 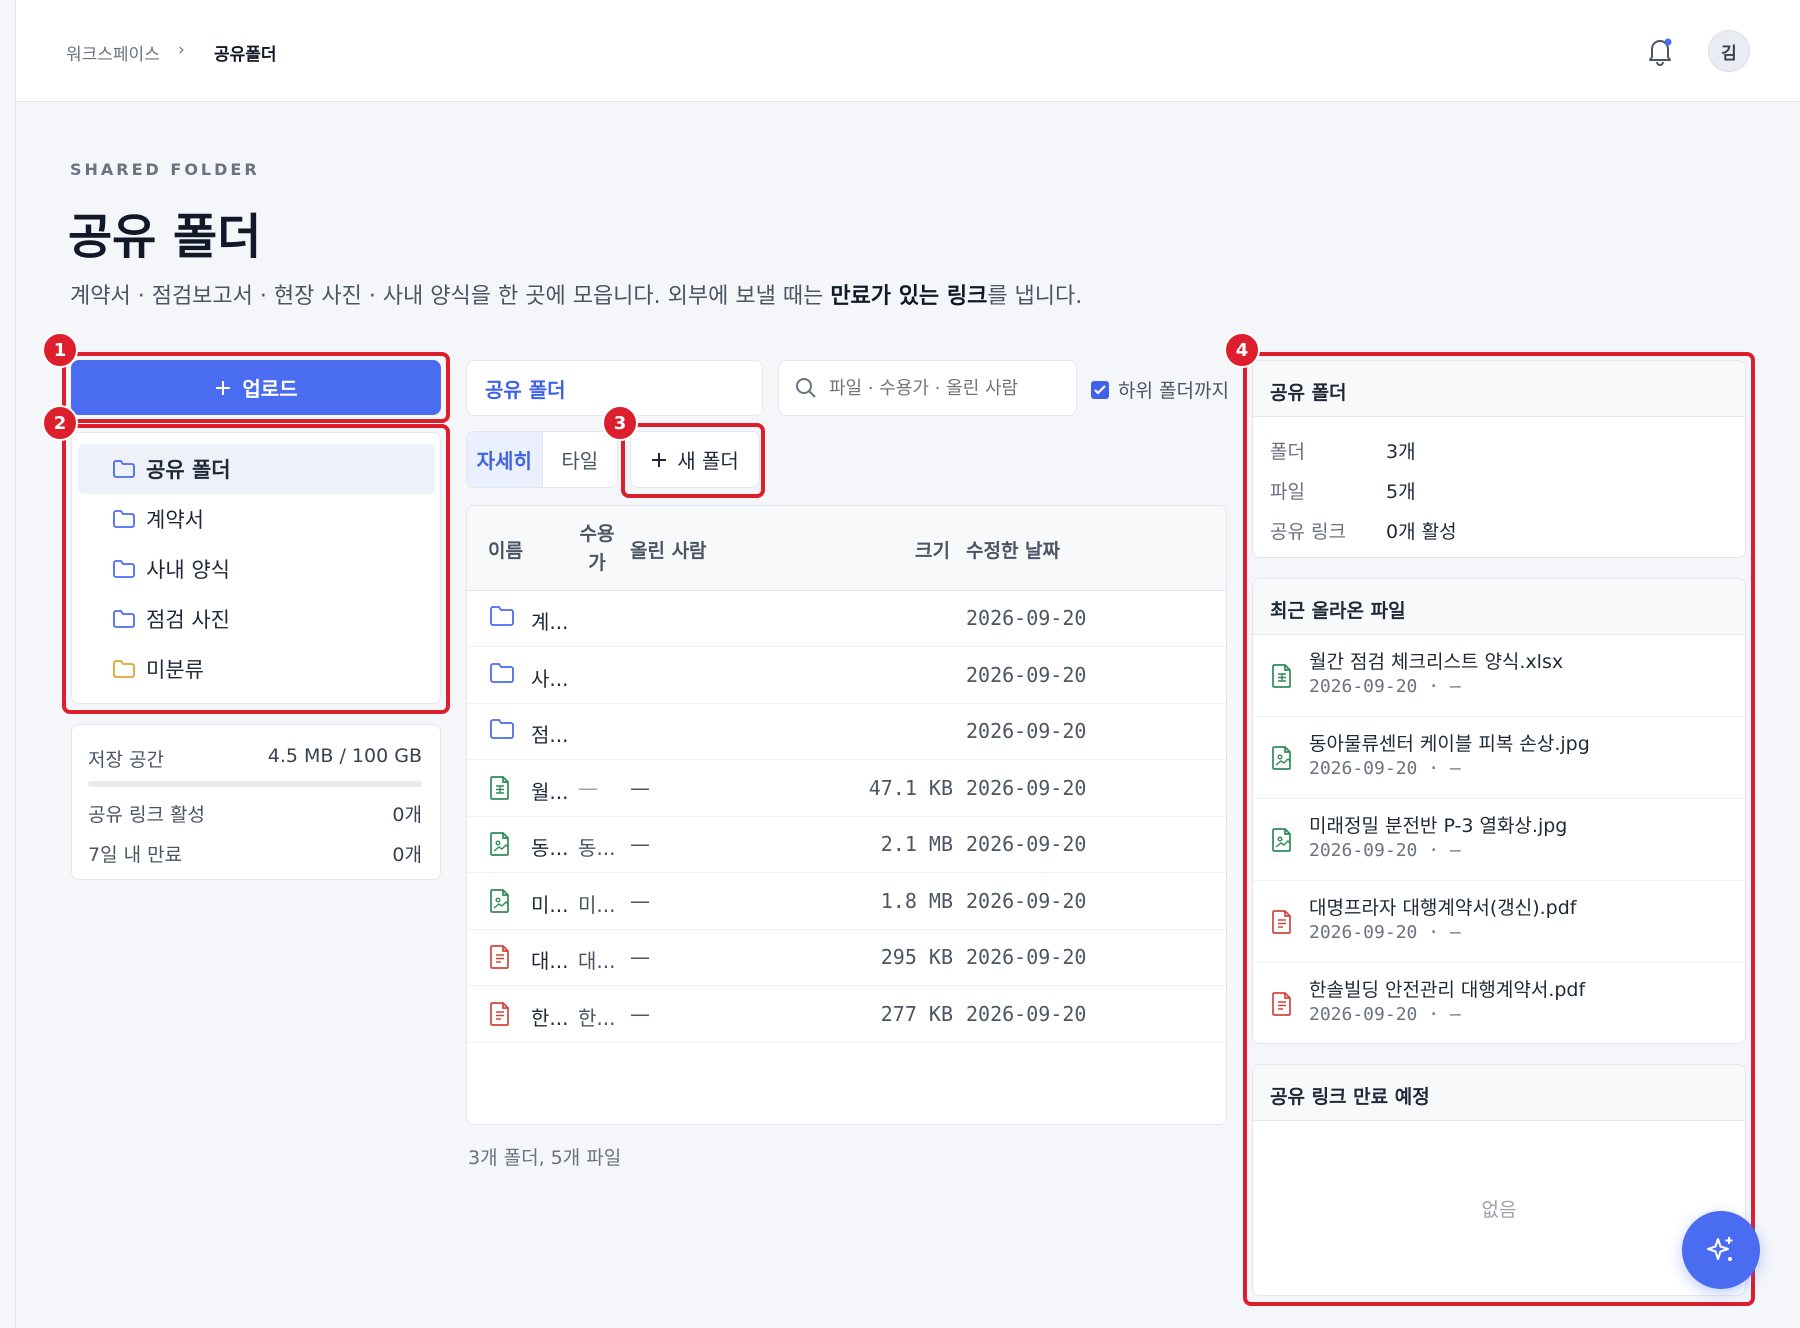 I want to click on expiring-links-card: 공유 링크 만료 예정 없음, so click(x=1499, y=1180).